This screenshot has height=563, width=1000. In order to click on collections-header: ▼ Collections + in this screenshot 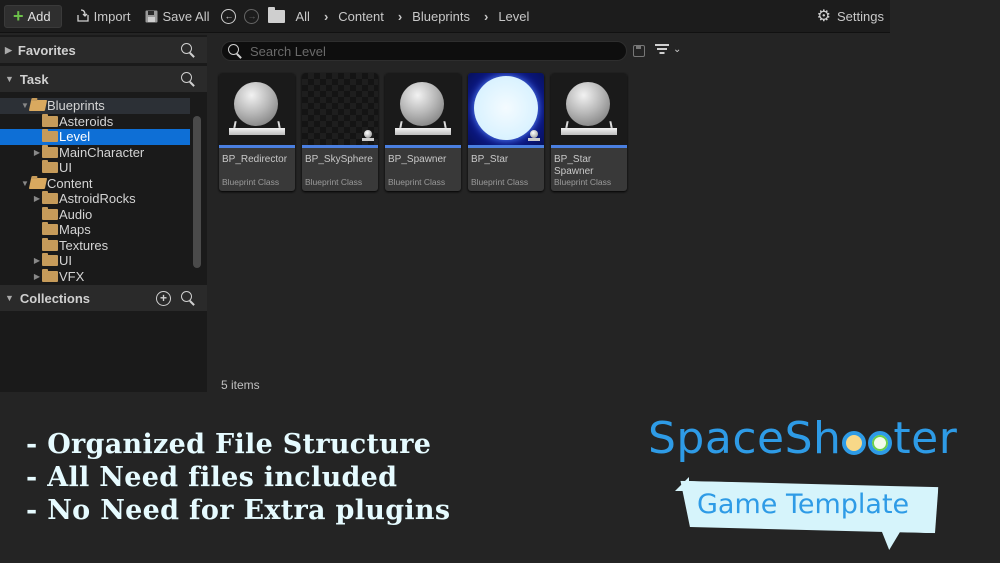, I will do `click(103, 298)`.